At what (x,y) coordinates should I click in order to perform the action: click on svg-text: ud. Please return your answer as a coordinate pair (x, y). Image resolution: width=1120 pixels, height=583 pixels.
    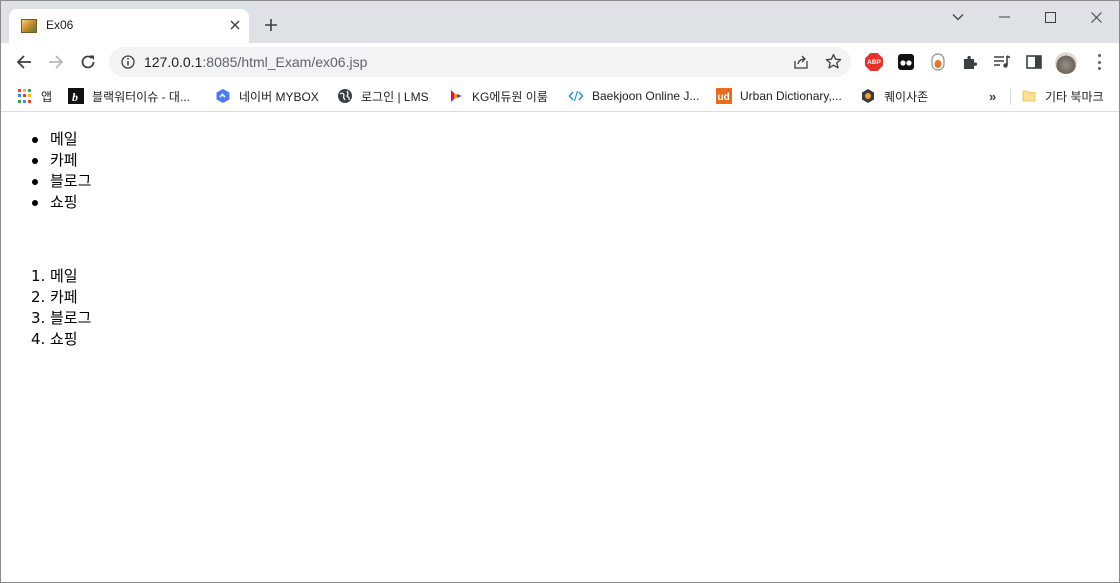
    Looking at the image, I should click on (724, 97).